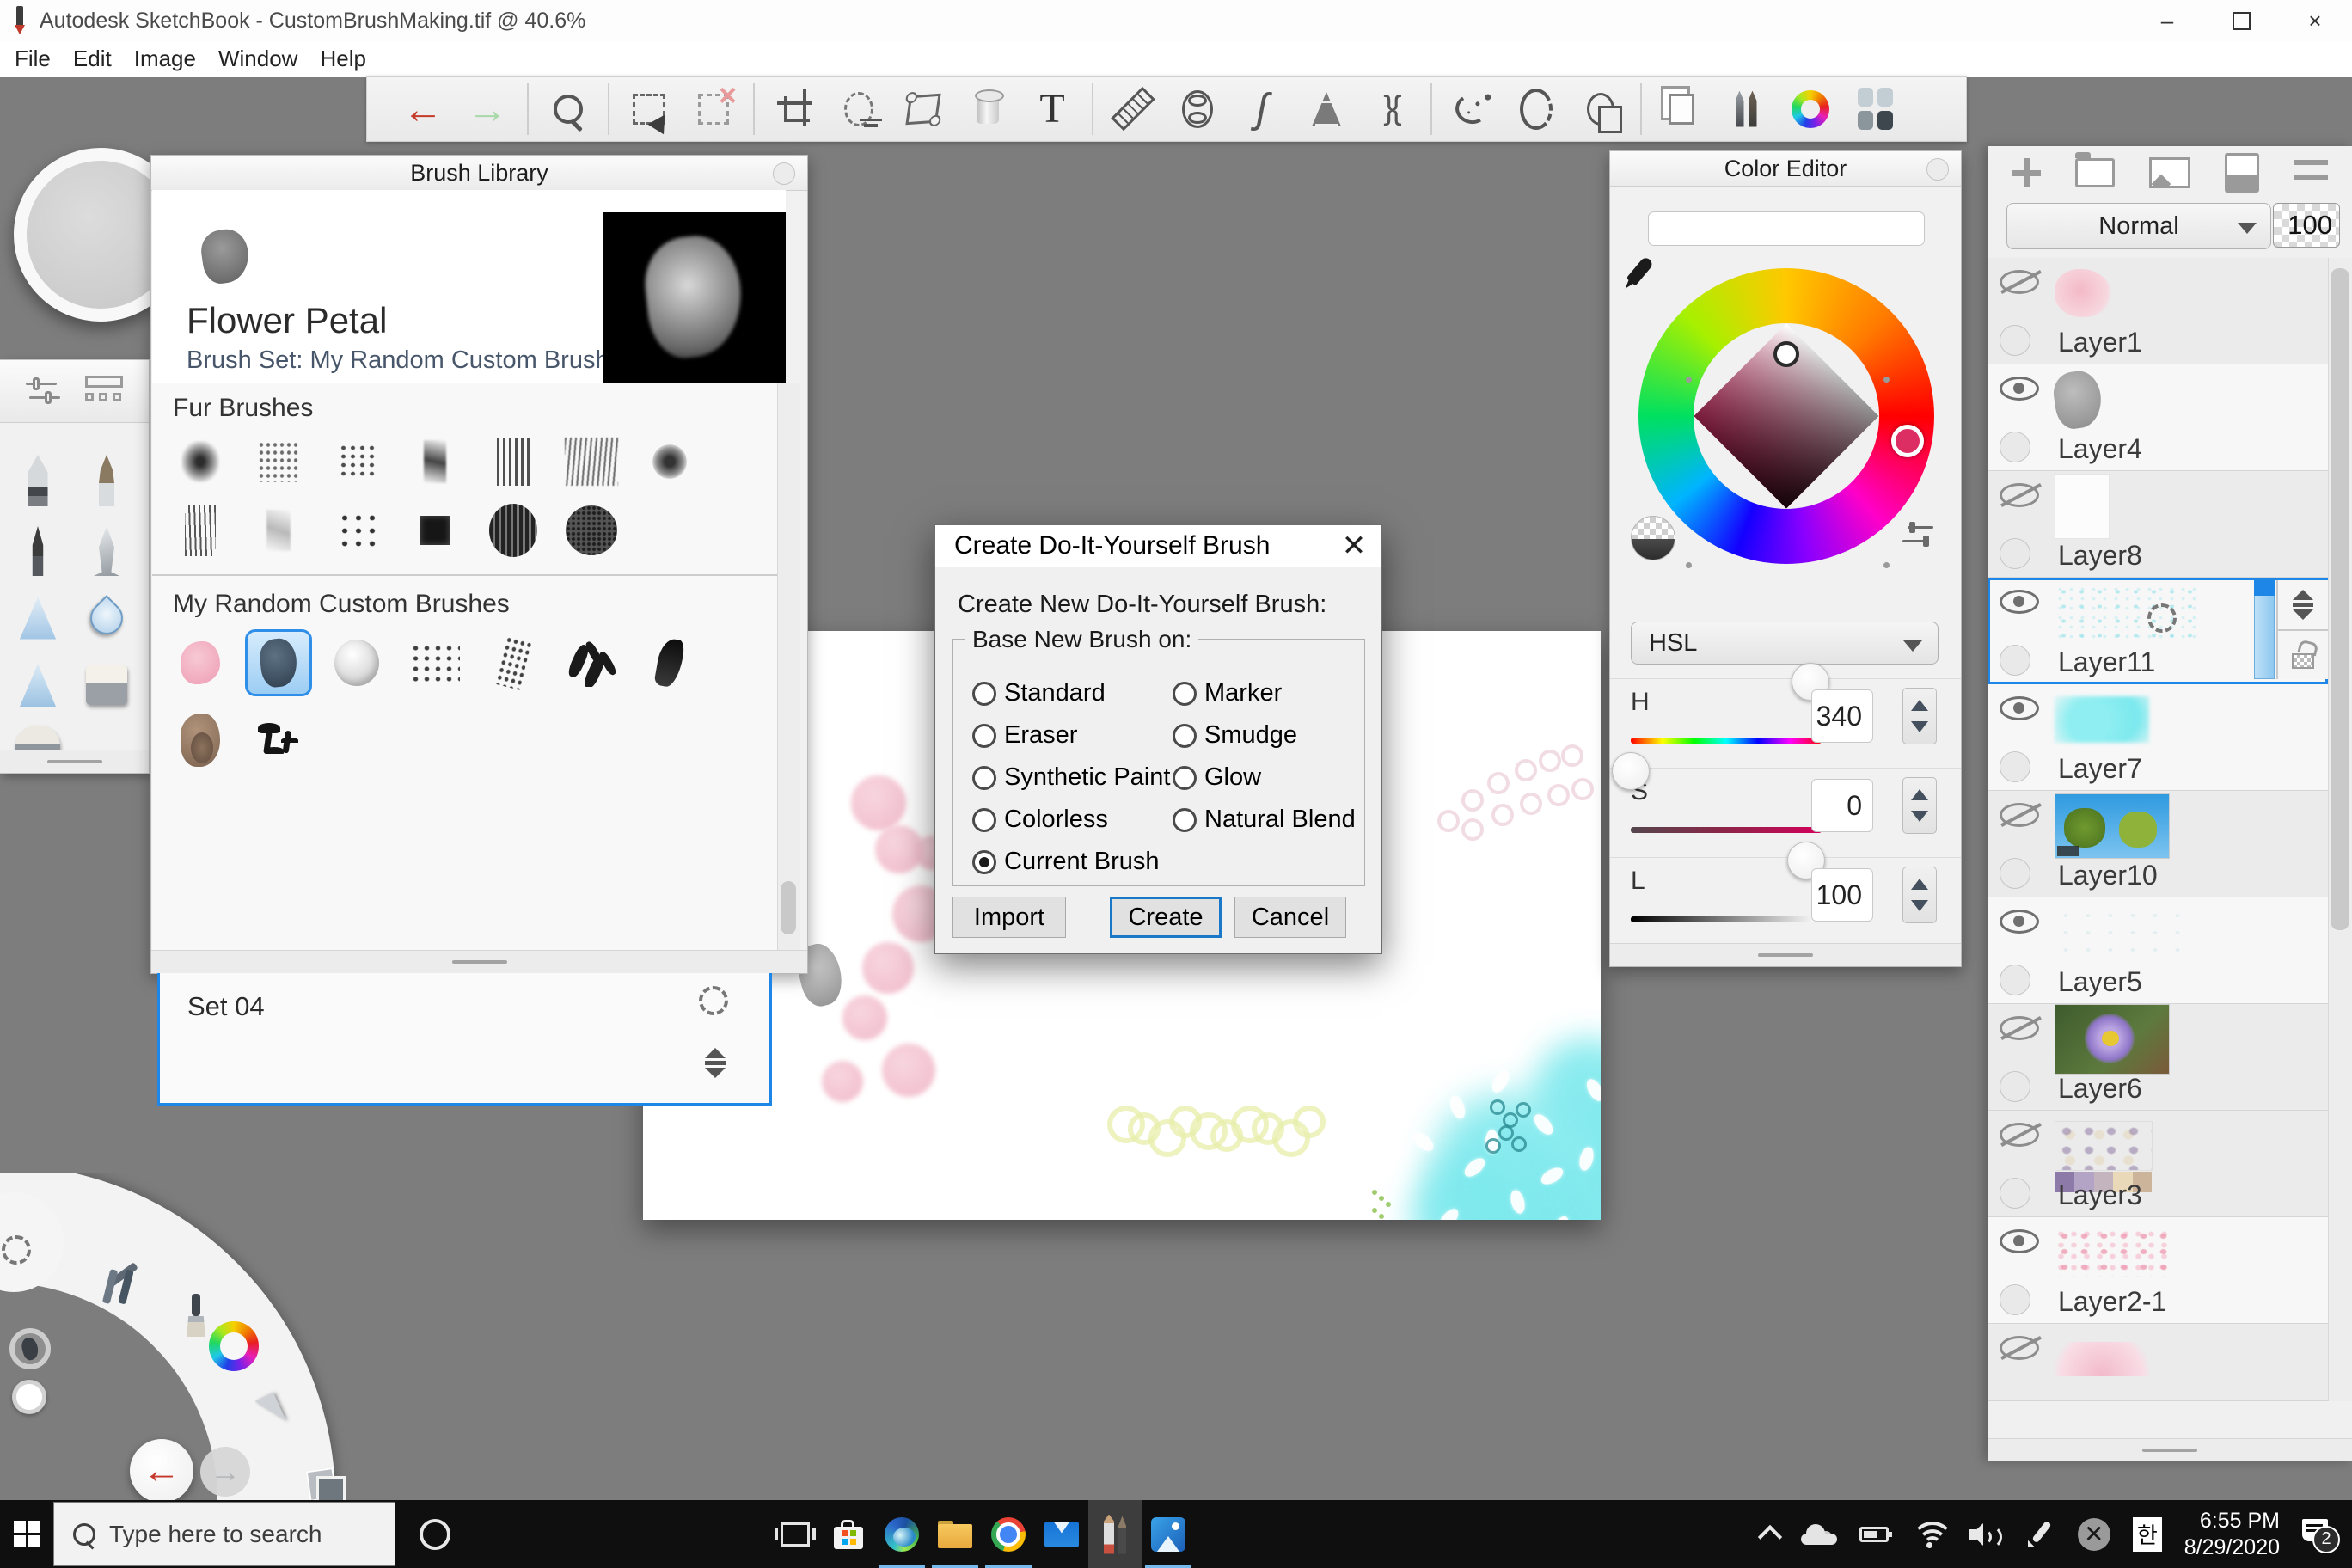 The height and width of the screenshot is (1568, 2352). I want to click on radio-smudge: Smudge, so click(1235, 735).